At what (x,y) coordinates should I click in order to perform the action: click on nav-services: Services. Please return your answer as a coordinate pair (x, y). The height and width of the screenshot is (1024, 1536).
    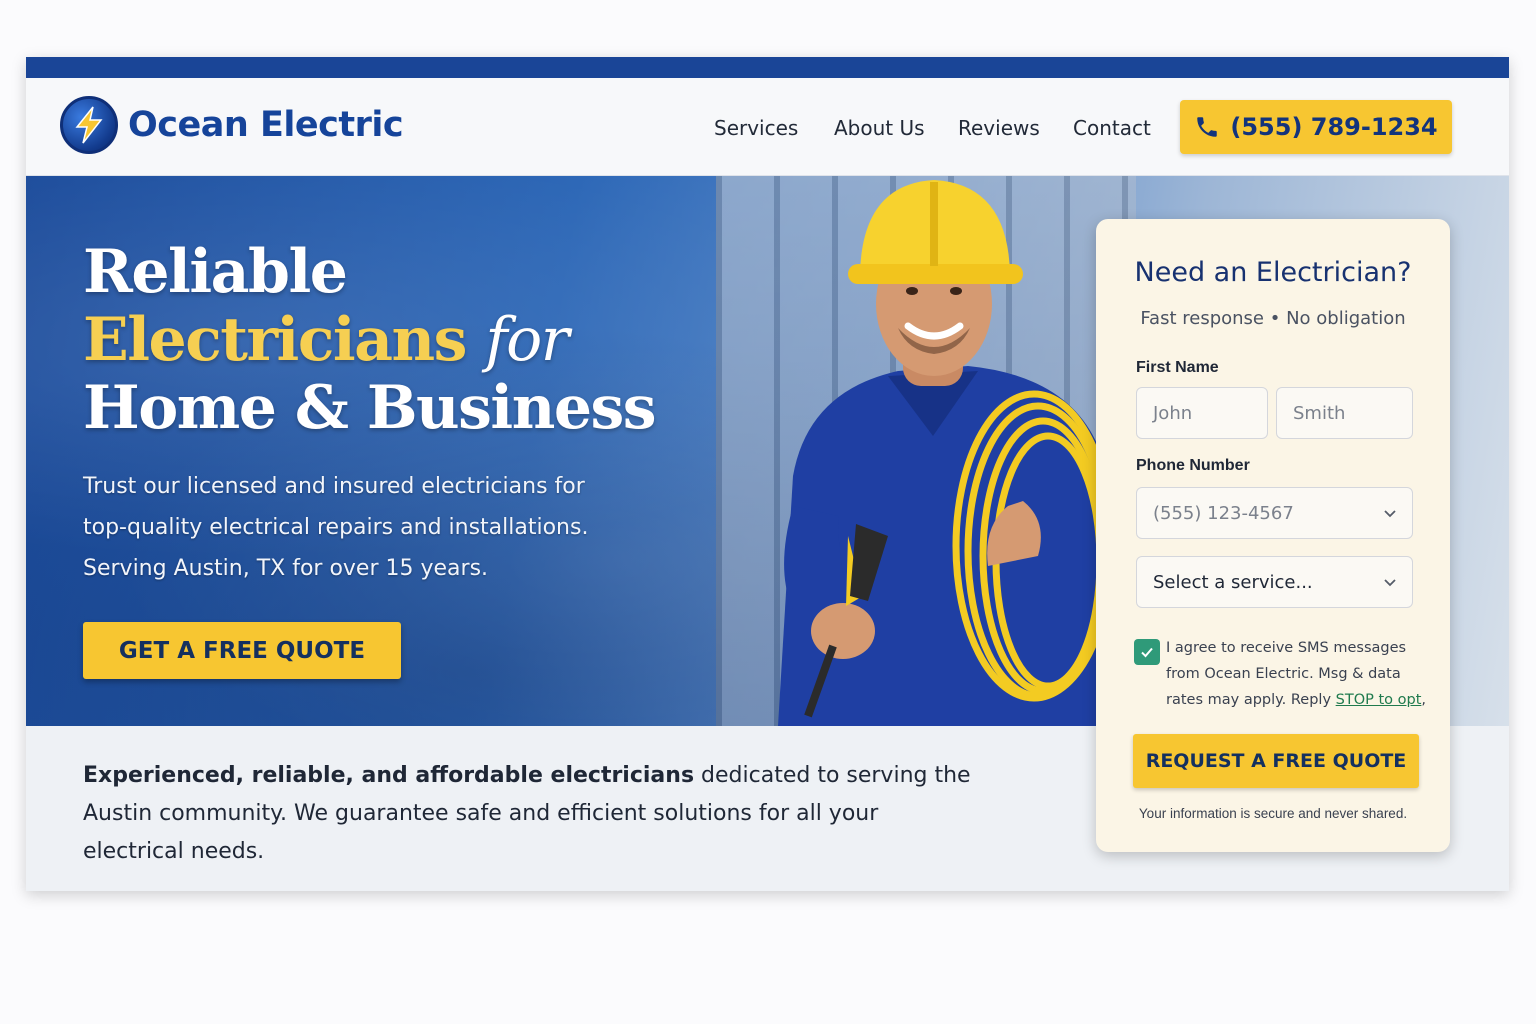
    Looking at the image, I should click on (756, 128).